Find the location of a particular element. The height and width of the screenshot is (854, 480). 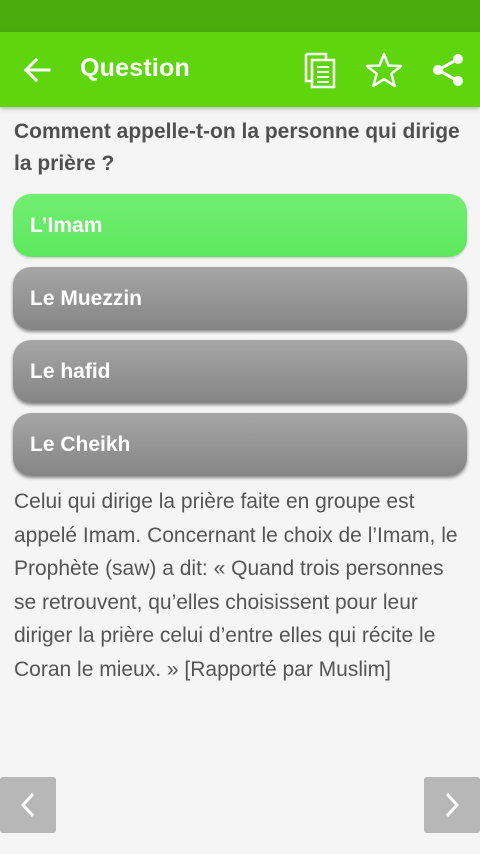

arrow-left-icon is located at coordinates (37, 70).